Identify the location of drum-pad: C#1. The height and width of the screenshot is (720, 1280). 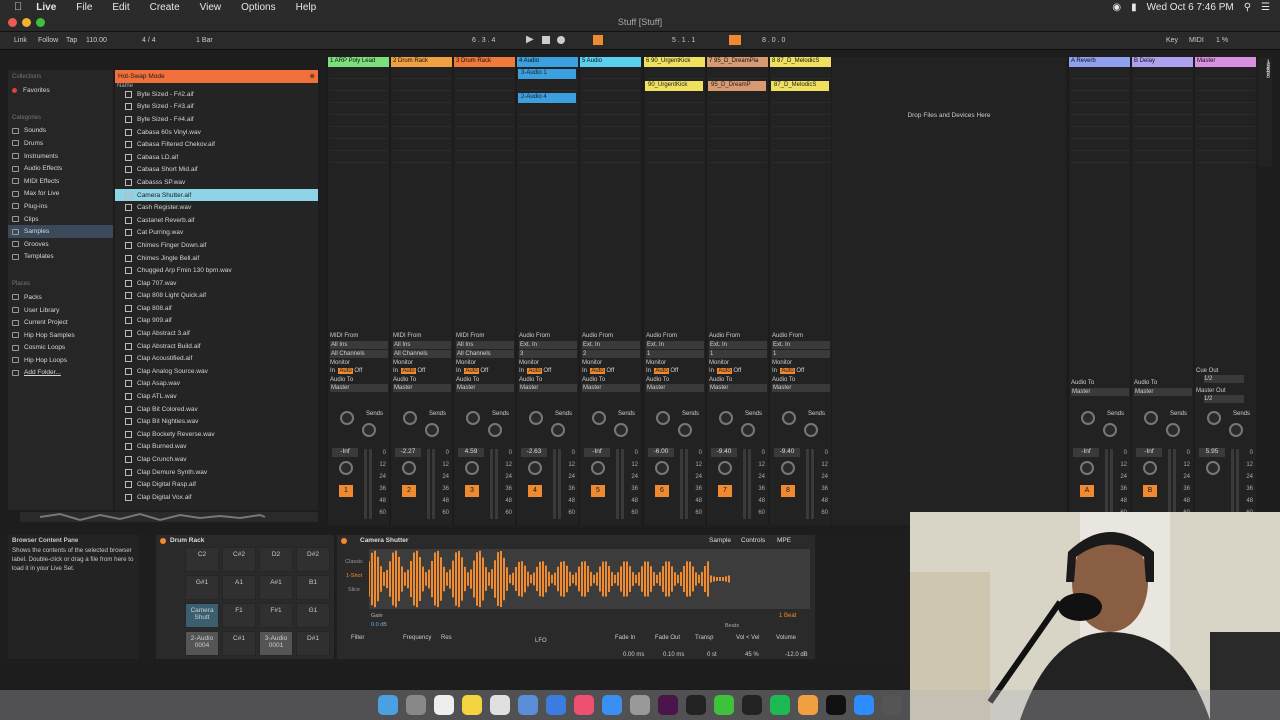
(239, 643).